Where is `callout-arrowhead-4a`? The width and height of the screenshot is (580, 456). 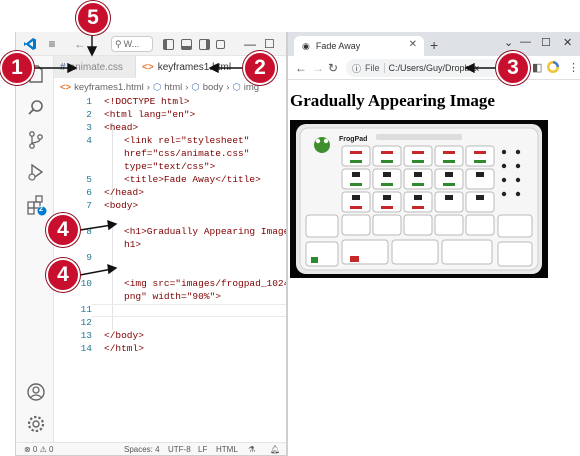 callout-arrowhead-4a is located at coordinates (112, 225).